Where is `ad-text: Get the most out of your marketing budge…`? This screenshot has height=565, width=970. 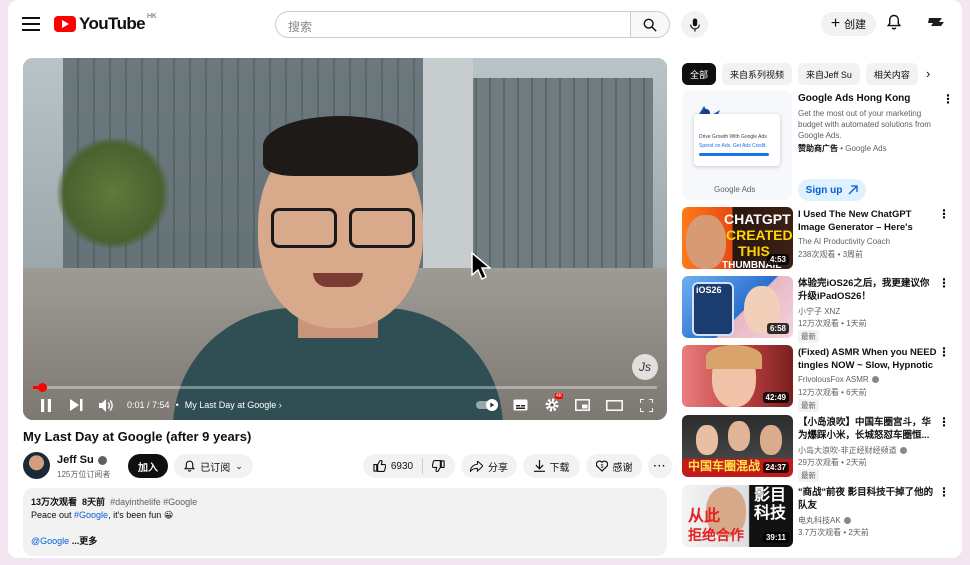
ad-text: Get the most out of your marketing budge… is located at coordinates (864, 124).